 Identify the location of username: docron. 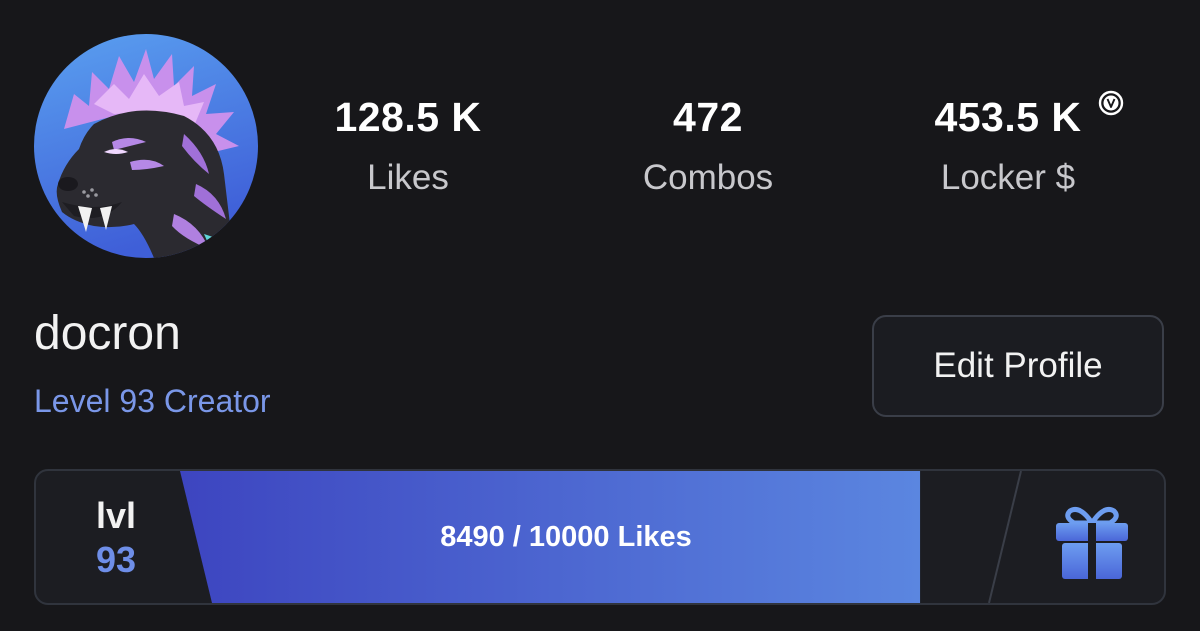
(107, 333).